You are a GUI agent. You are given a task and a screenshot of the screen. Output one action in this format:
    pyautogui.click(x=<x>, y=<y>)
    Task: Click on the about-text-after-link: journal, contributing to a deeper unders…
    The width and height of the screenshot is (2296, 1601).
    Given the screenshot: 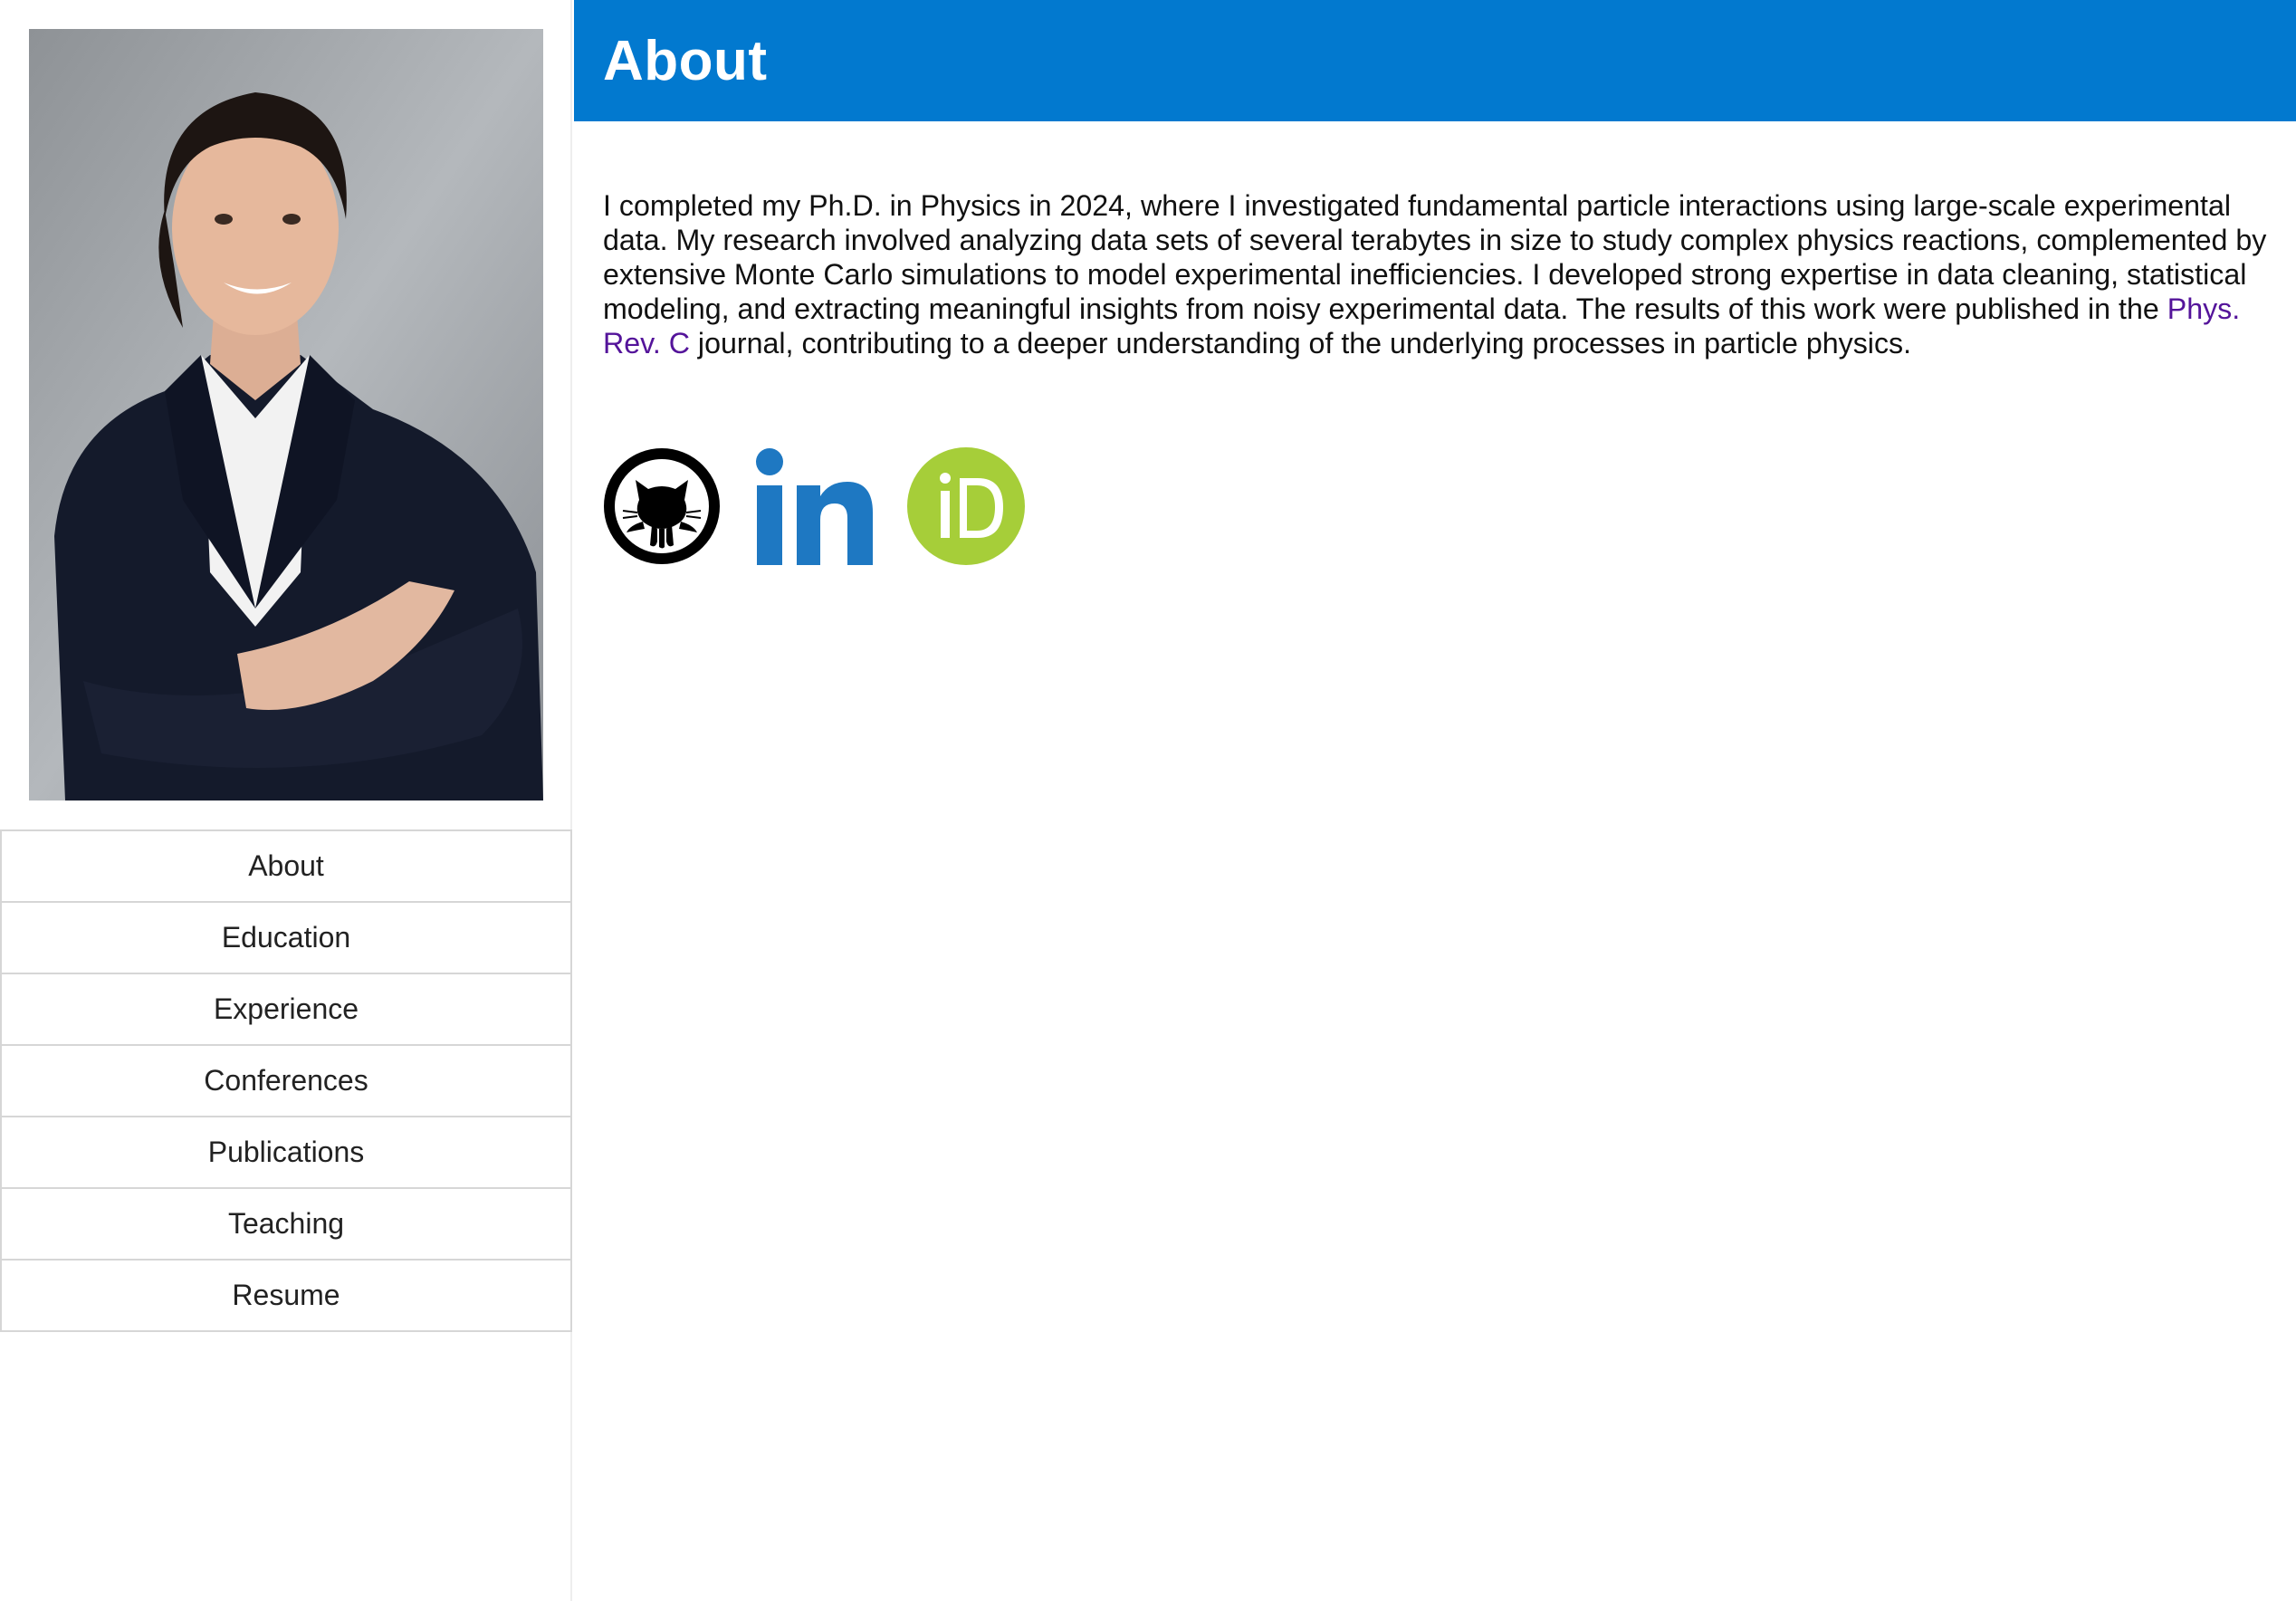 What is the action you would take?
    pyautogui.click(x=1301, y=344)
    